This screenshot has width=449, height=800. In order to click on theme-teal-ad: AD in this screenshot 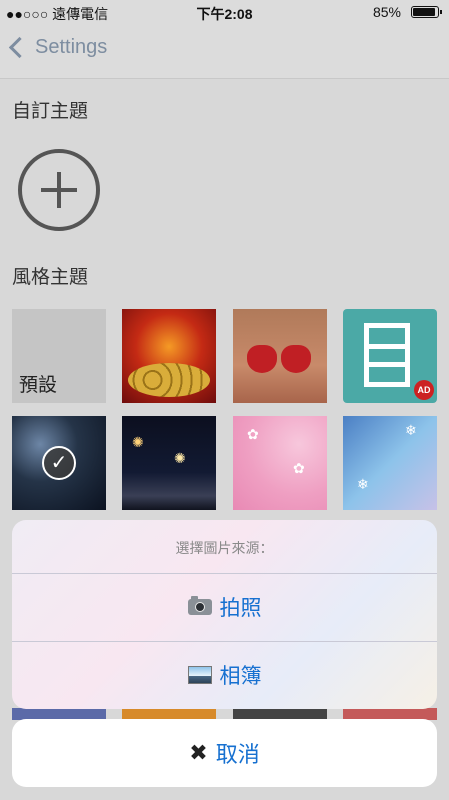, I will do `click(390, 356)`.